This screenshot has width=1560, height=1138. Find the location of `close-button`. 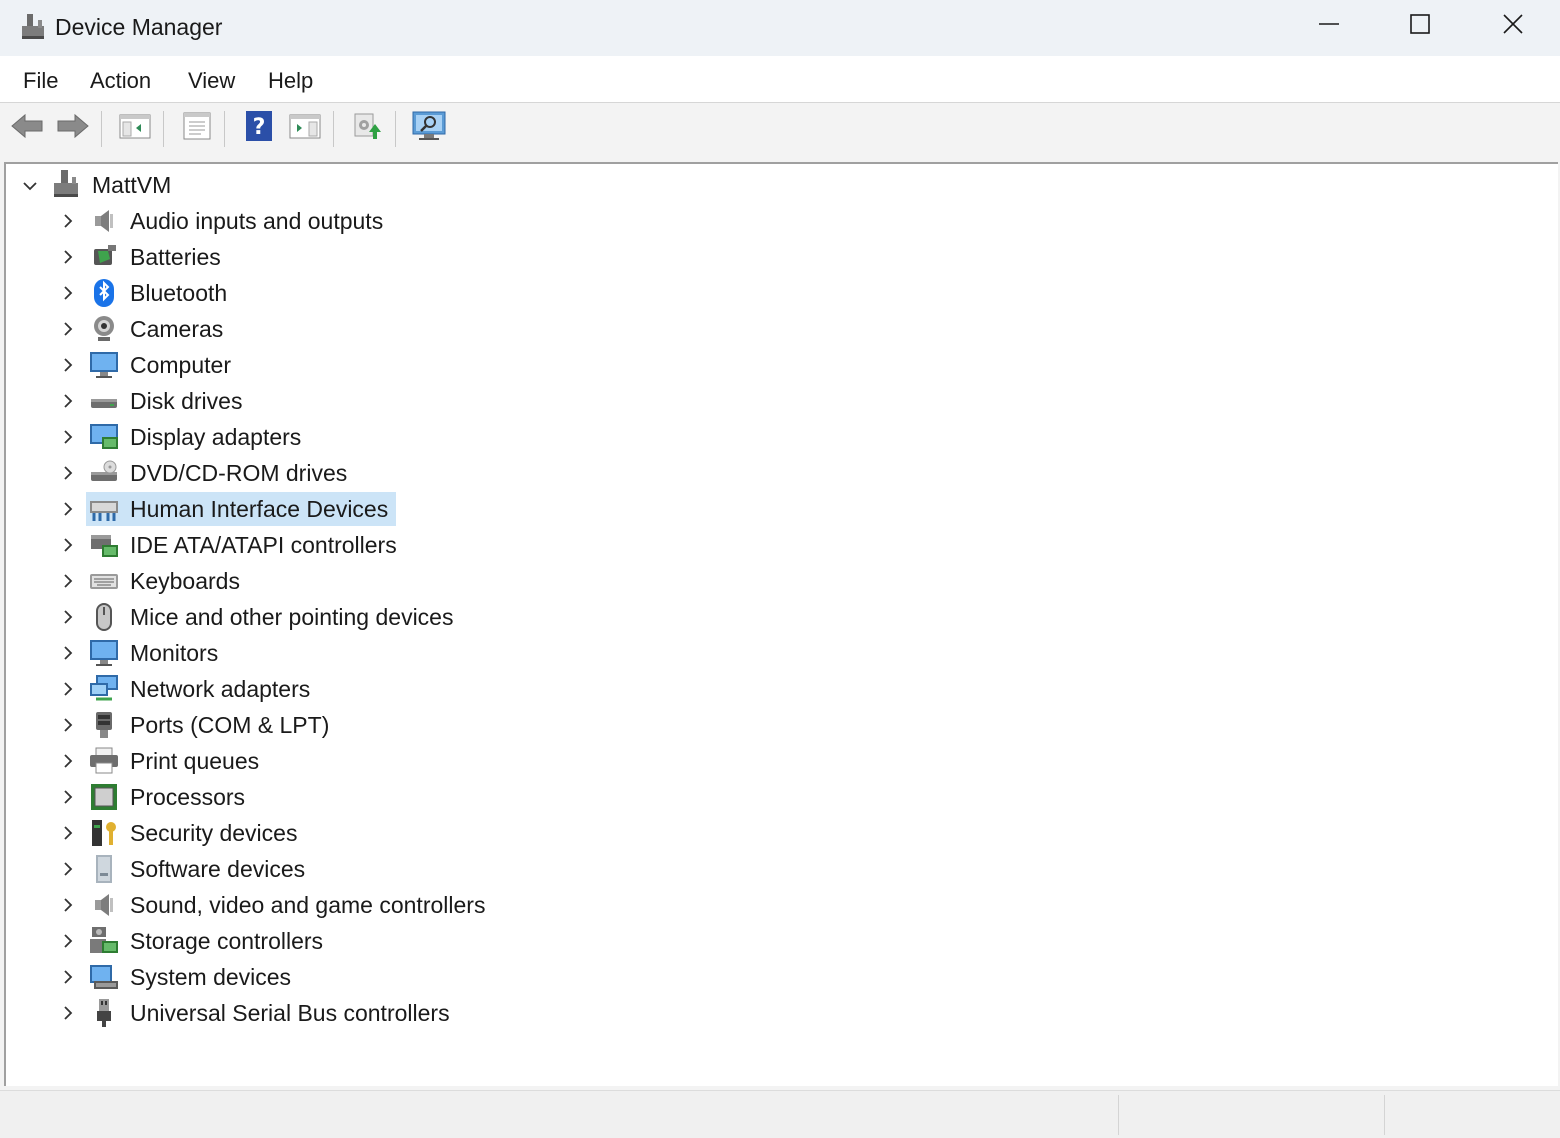

close-button is located at coordinates (1513, 26).